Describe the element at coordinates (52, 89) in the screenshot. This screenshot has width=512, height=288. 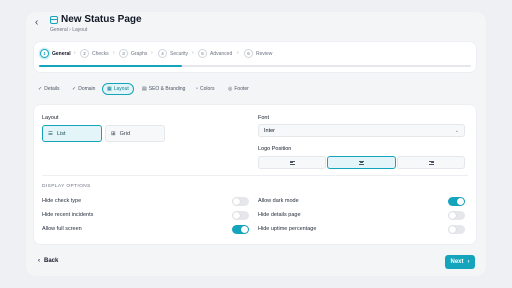
I see `tab-label: Details` at that location.